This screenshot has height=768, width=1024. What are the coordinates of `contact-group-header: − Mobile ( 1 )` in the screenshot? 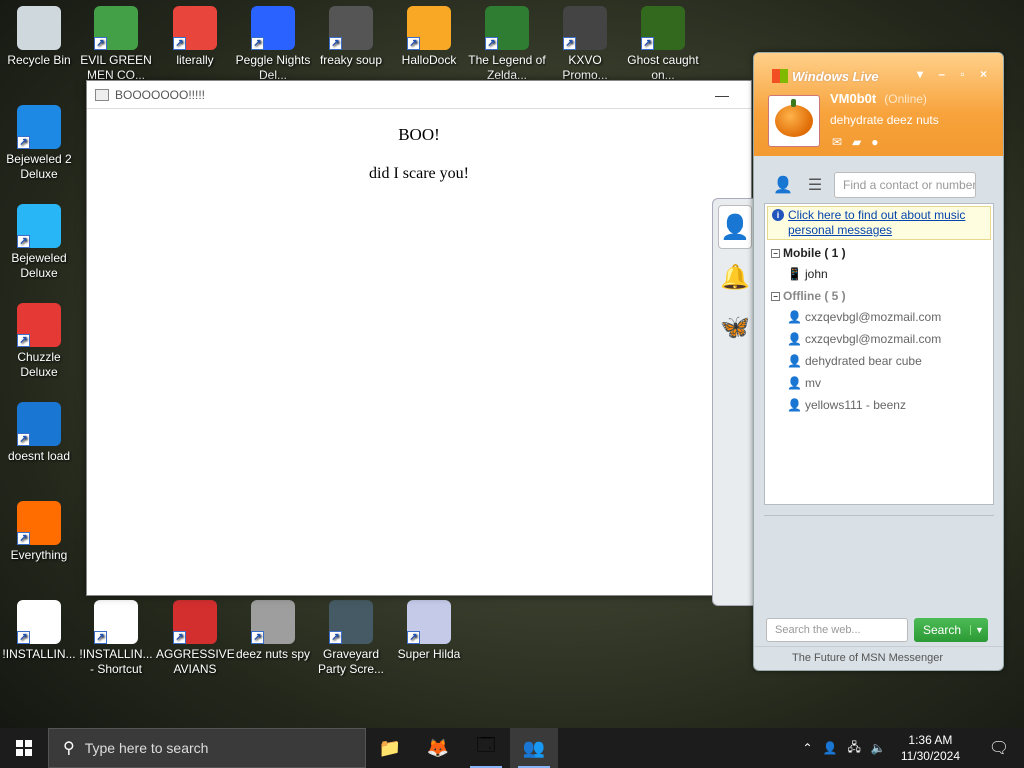 It's located at (879, 252).